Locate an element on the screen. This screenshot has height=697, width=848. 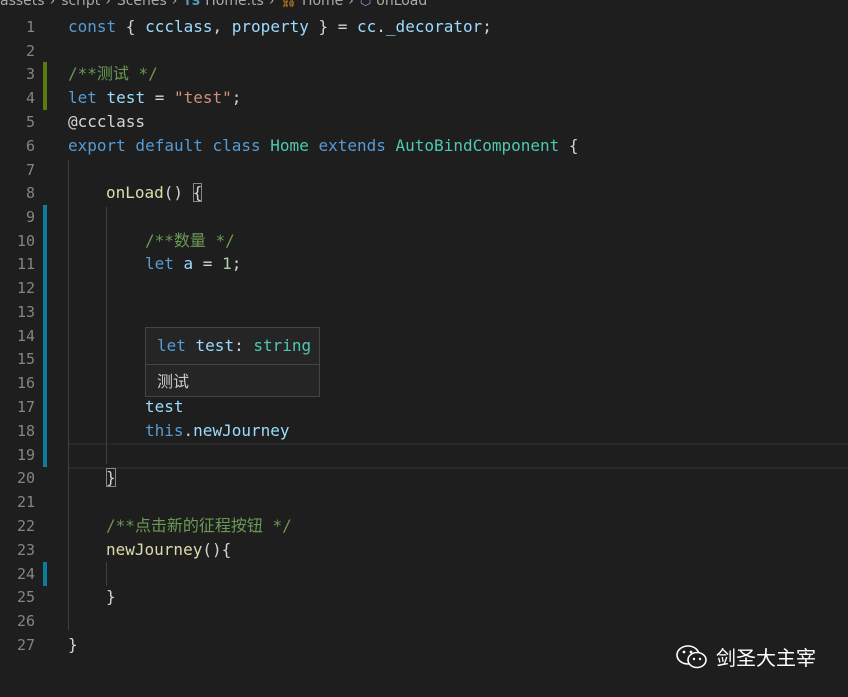
watermark-text: 剑圣大主宰 is located at coordinates (766, 658).